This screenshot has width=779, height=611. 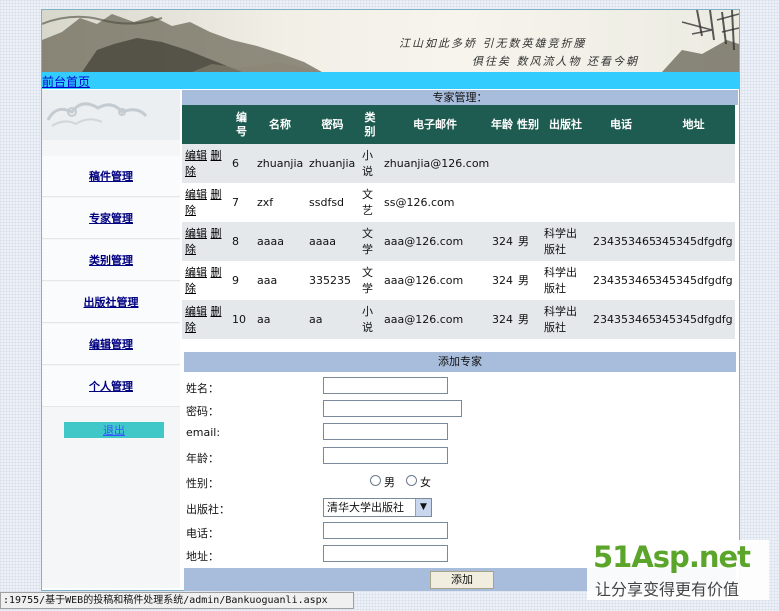 I want to click on sidebar-item-manuscripts: 稿件管理, so click(x=111, y=176).